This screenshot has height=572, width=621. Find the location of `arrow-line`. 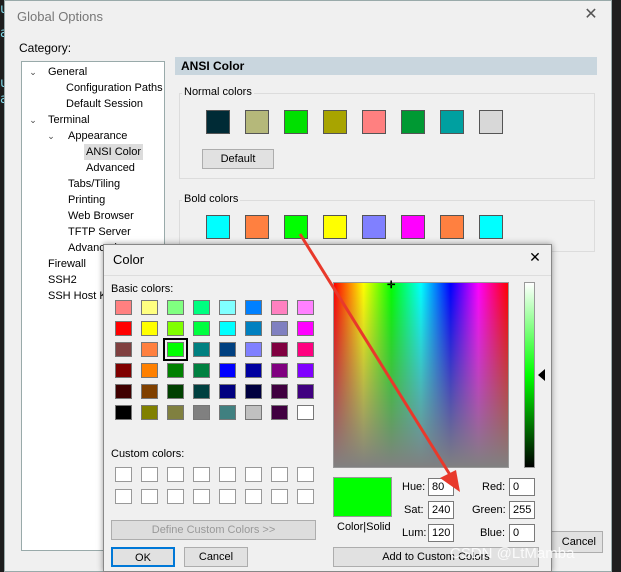

arrow-line is located at coordinates (376, 356).